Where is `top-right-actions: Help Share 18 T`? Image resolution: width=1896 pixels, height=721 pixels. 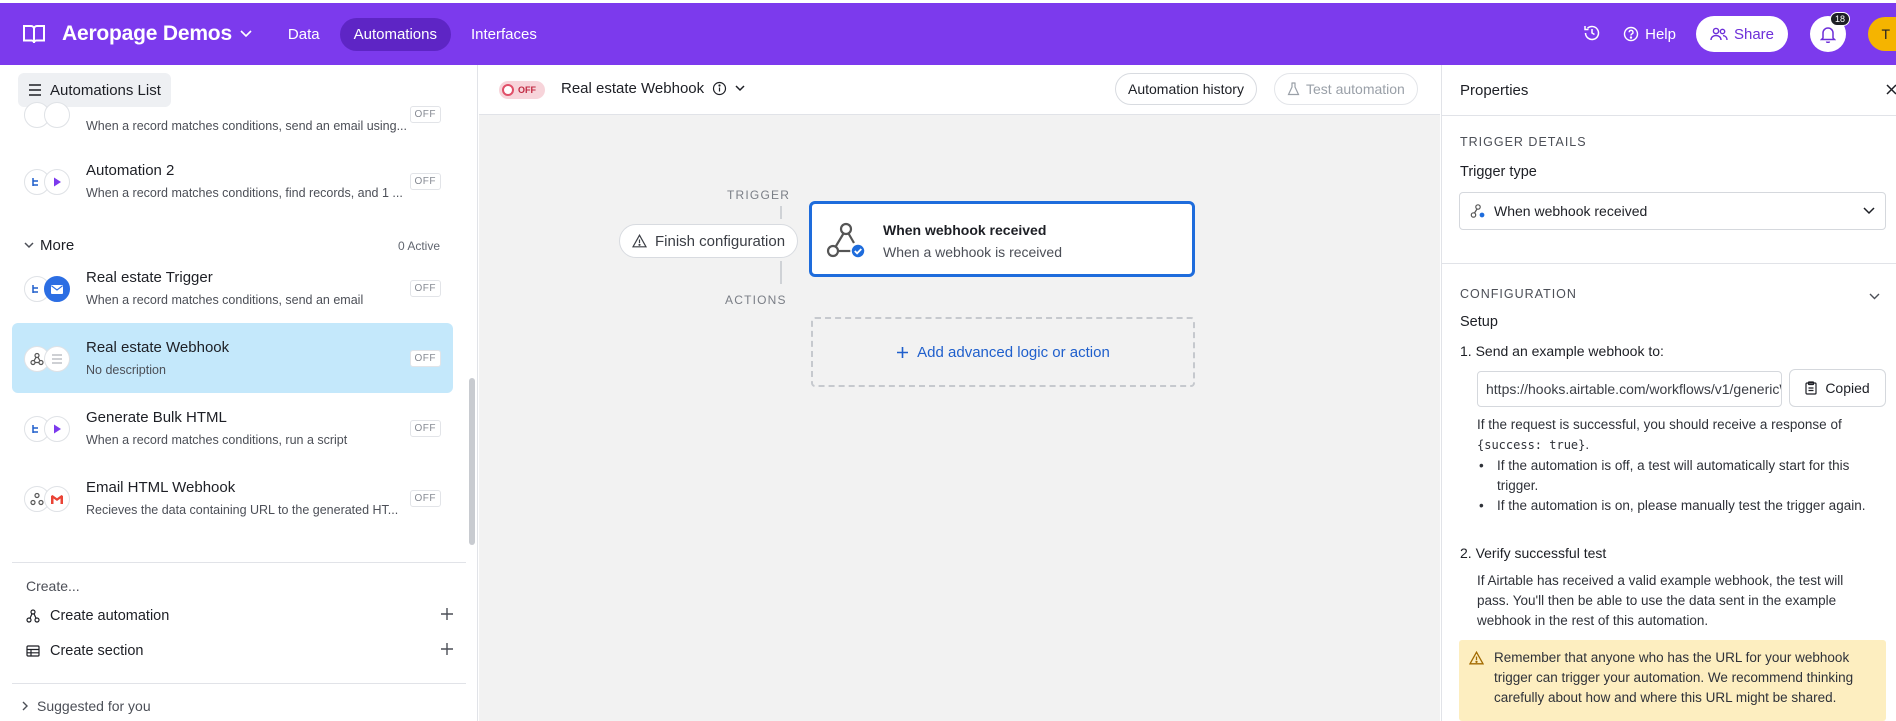
top-right-actions: Help Share 18 T is located at coordinates (1739, 32).